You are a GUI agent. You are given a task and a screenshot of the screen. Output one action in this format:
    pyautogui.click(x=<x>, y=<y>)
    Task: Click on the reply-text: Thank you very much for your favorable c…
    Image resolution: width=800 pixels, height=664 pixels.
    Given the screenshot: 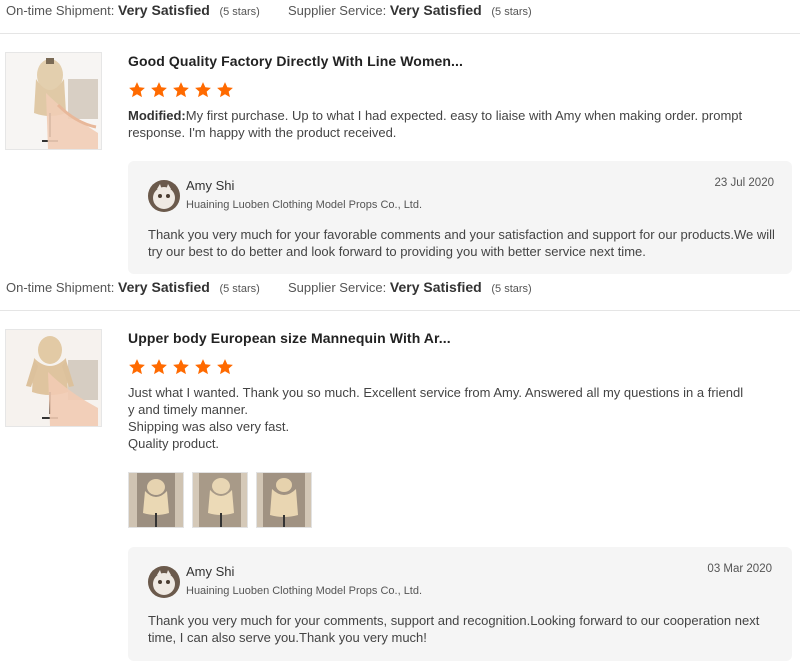 What is the action you would take?
    pyautogui.click(x=461, y=243)
    